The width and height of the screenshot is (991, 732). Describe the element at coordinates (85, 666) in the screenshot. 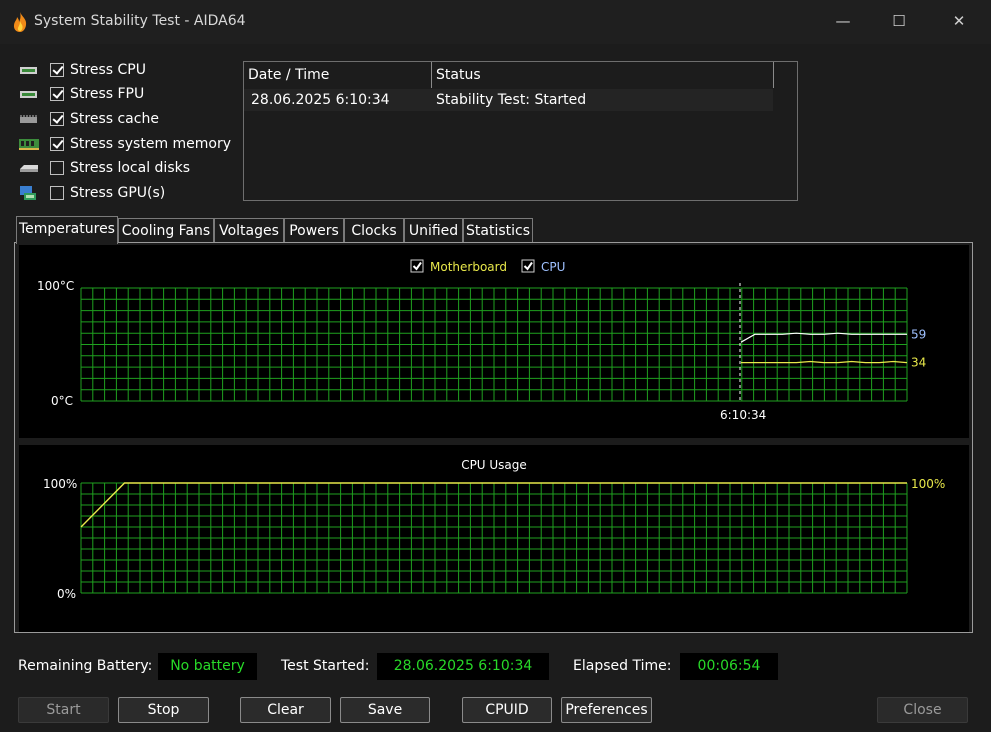

I see `battery-label: Remaining Battery:` at that location.